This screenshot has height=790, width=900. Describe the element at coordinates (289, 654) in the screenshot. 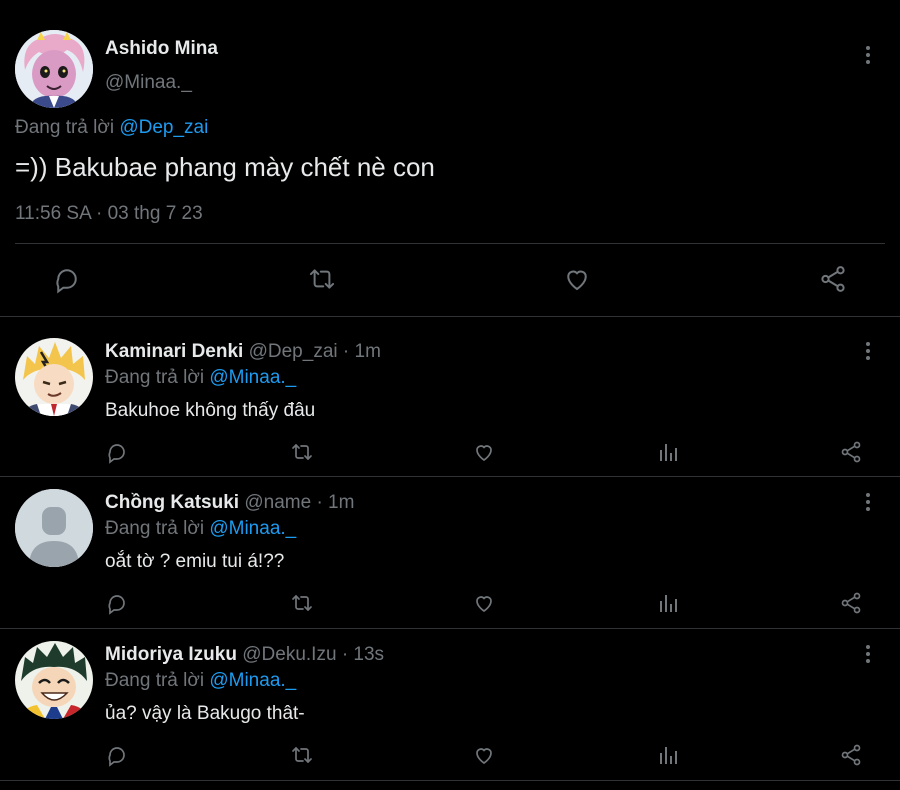

I see `reply-handle: @Deku.Izu` at that location.